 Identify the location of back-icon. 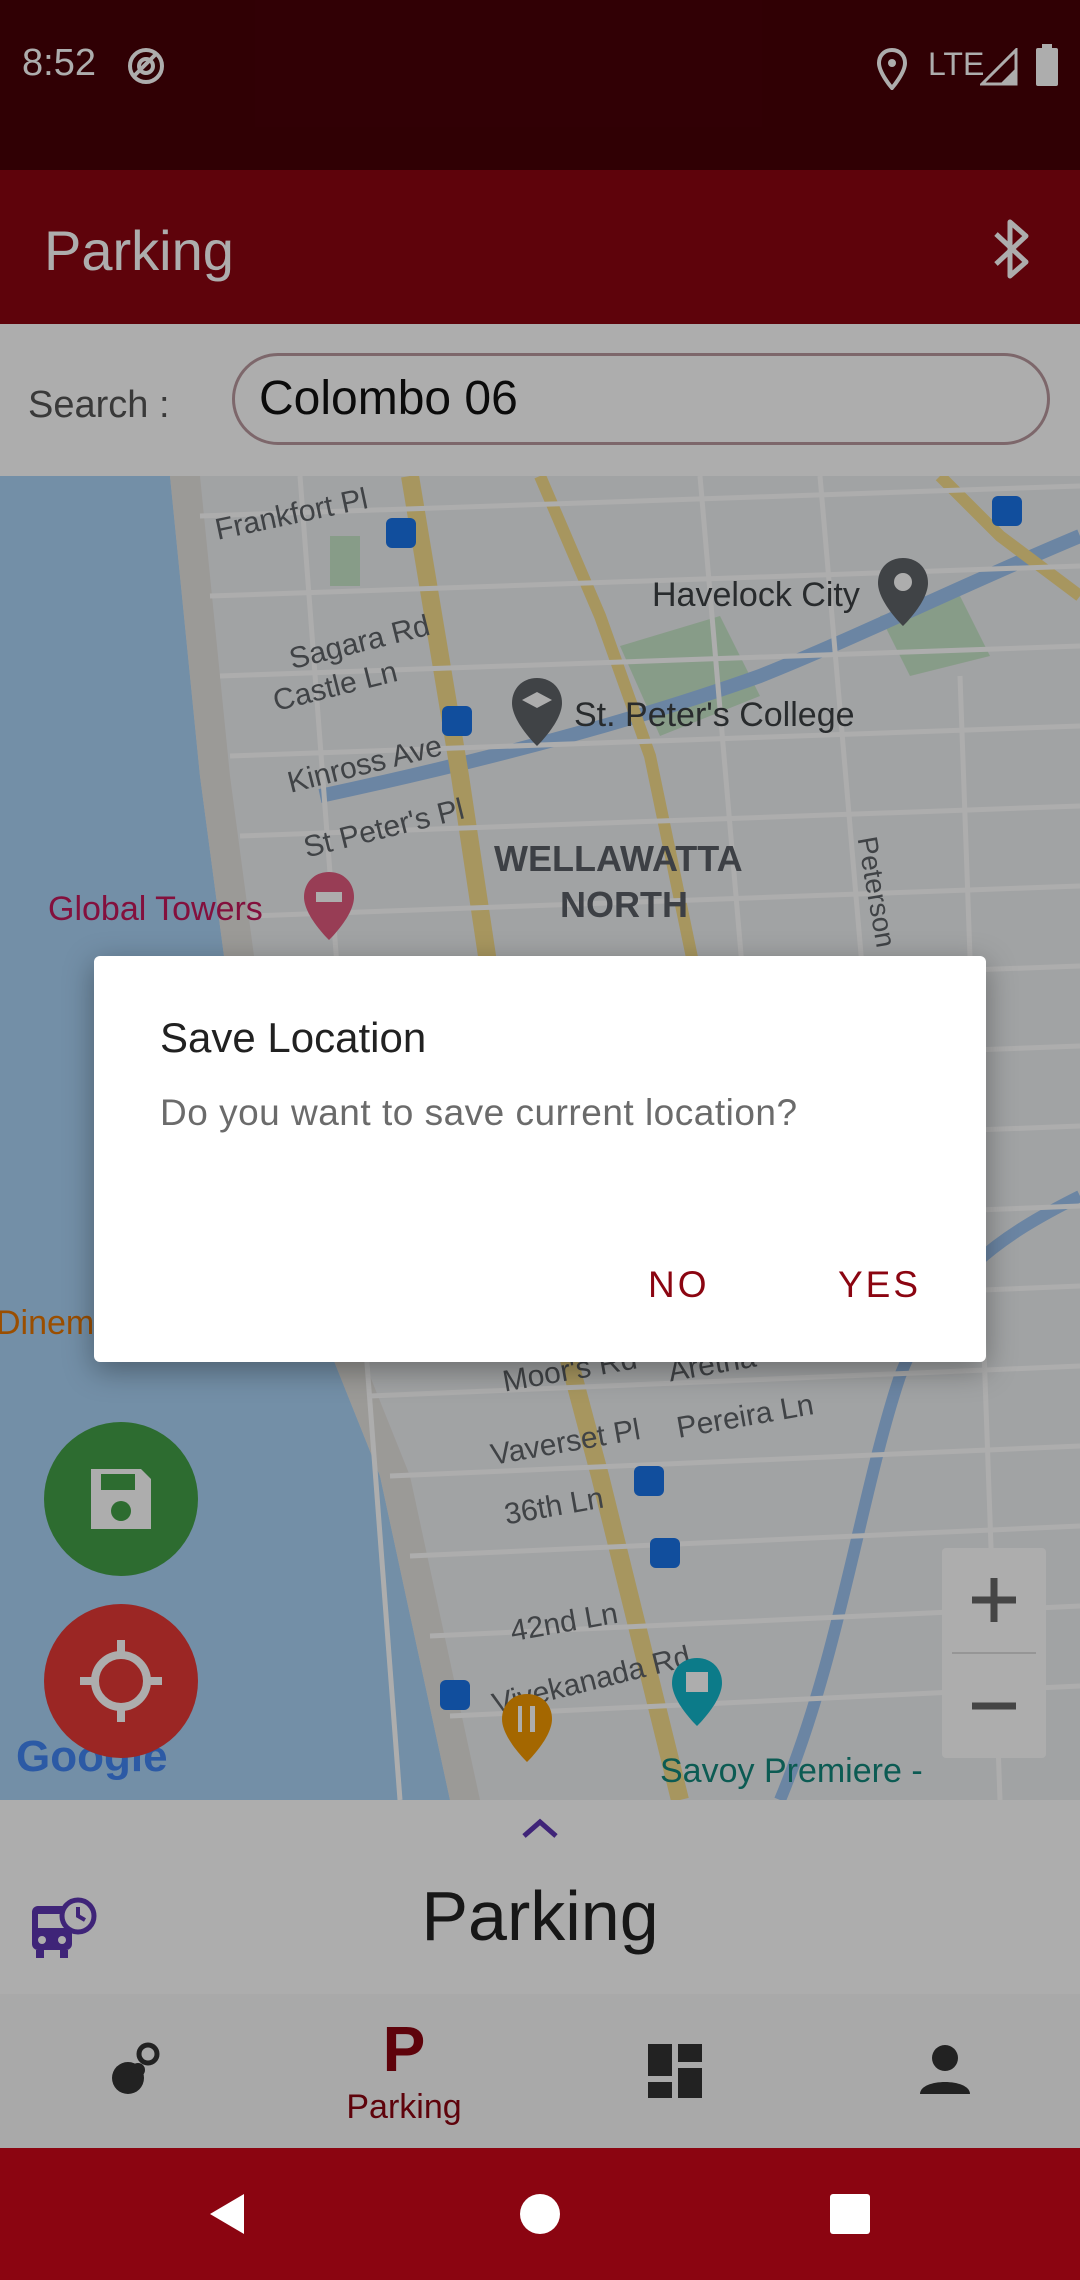
(228, 2214).